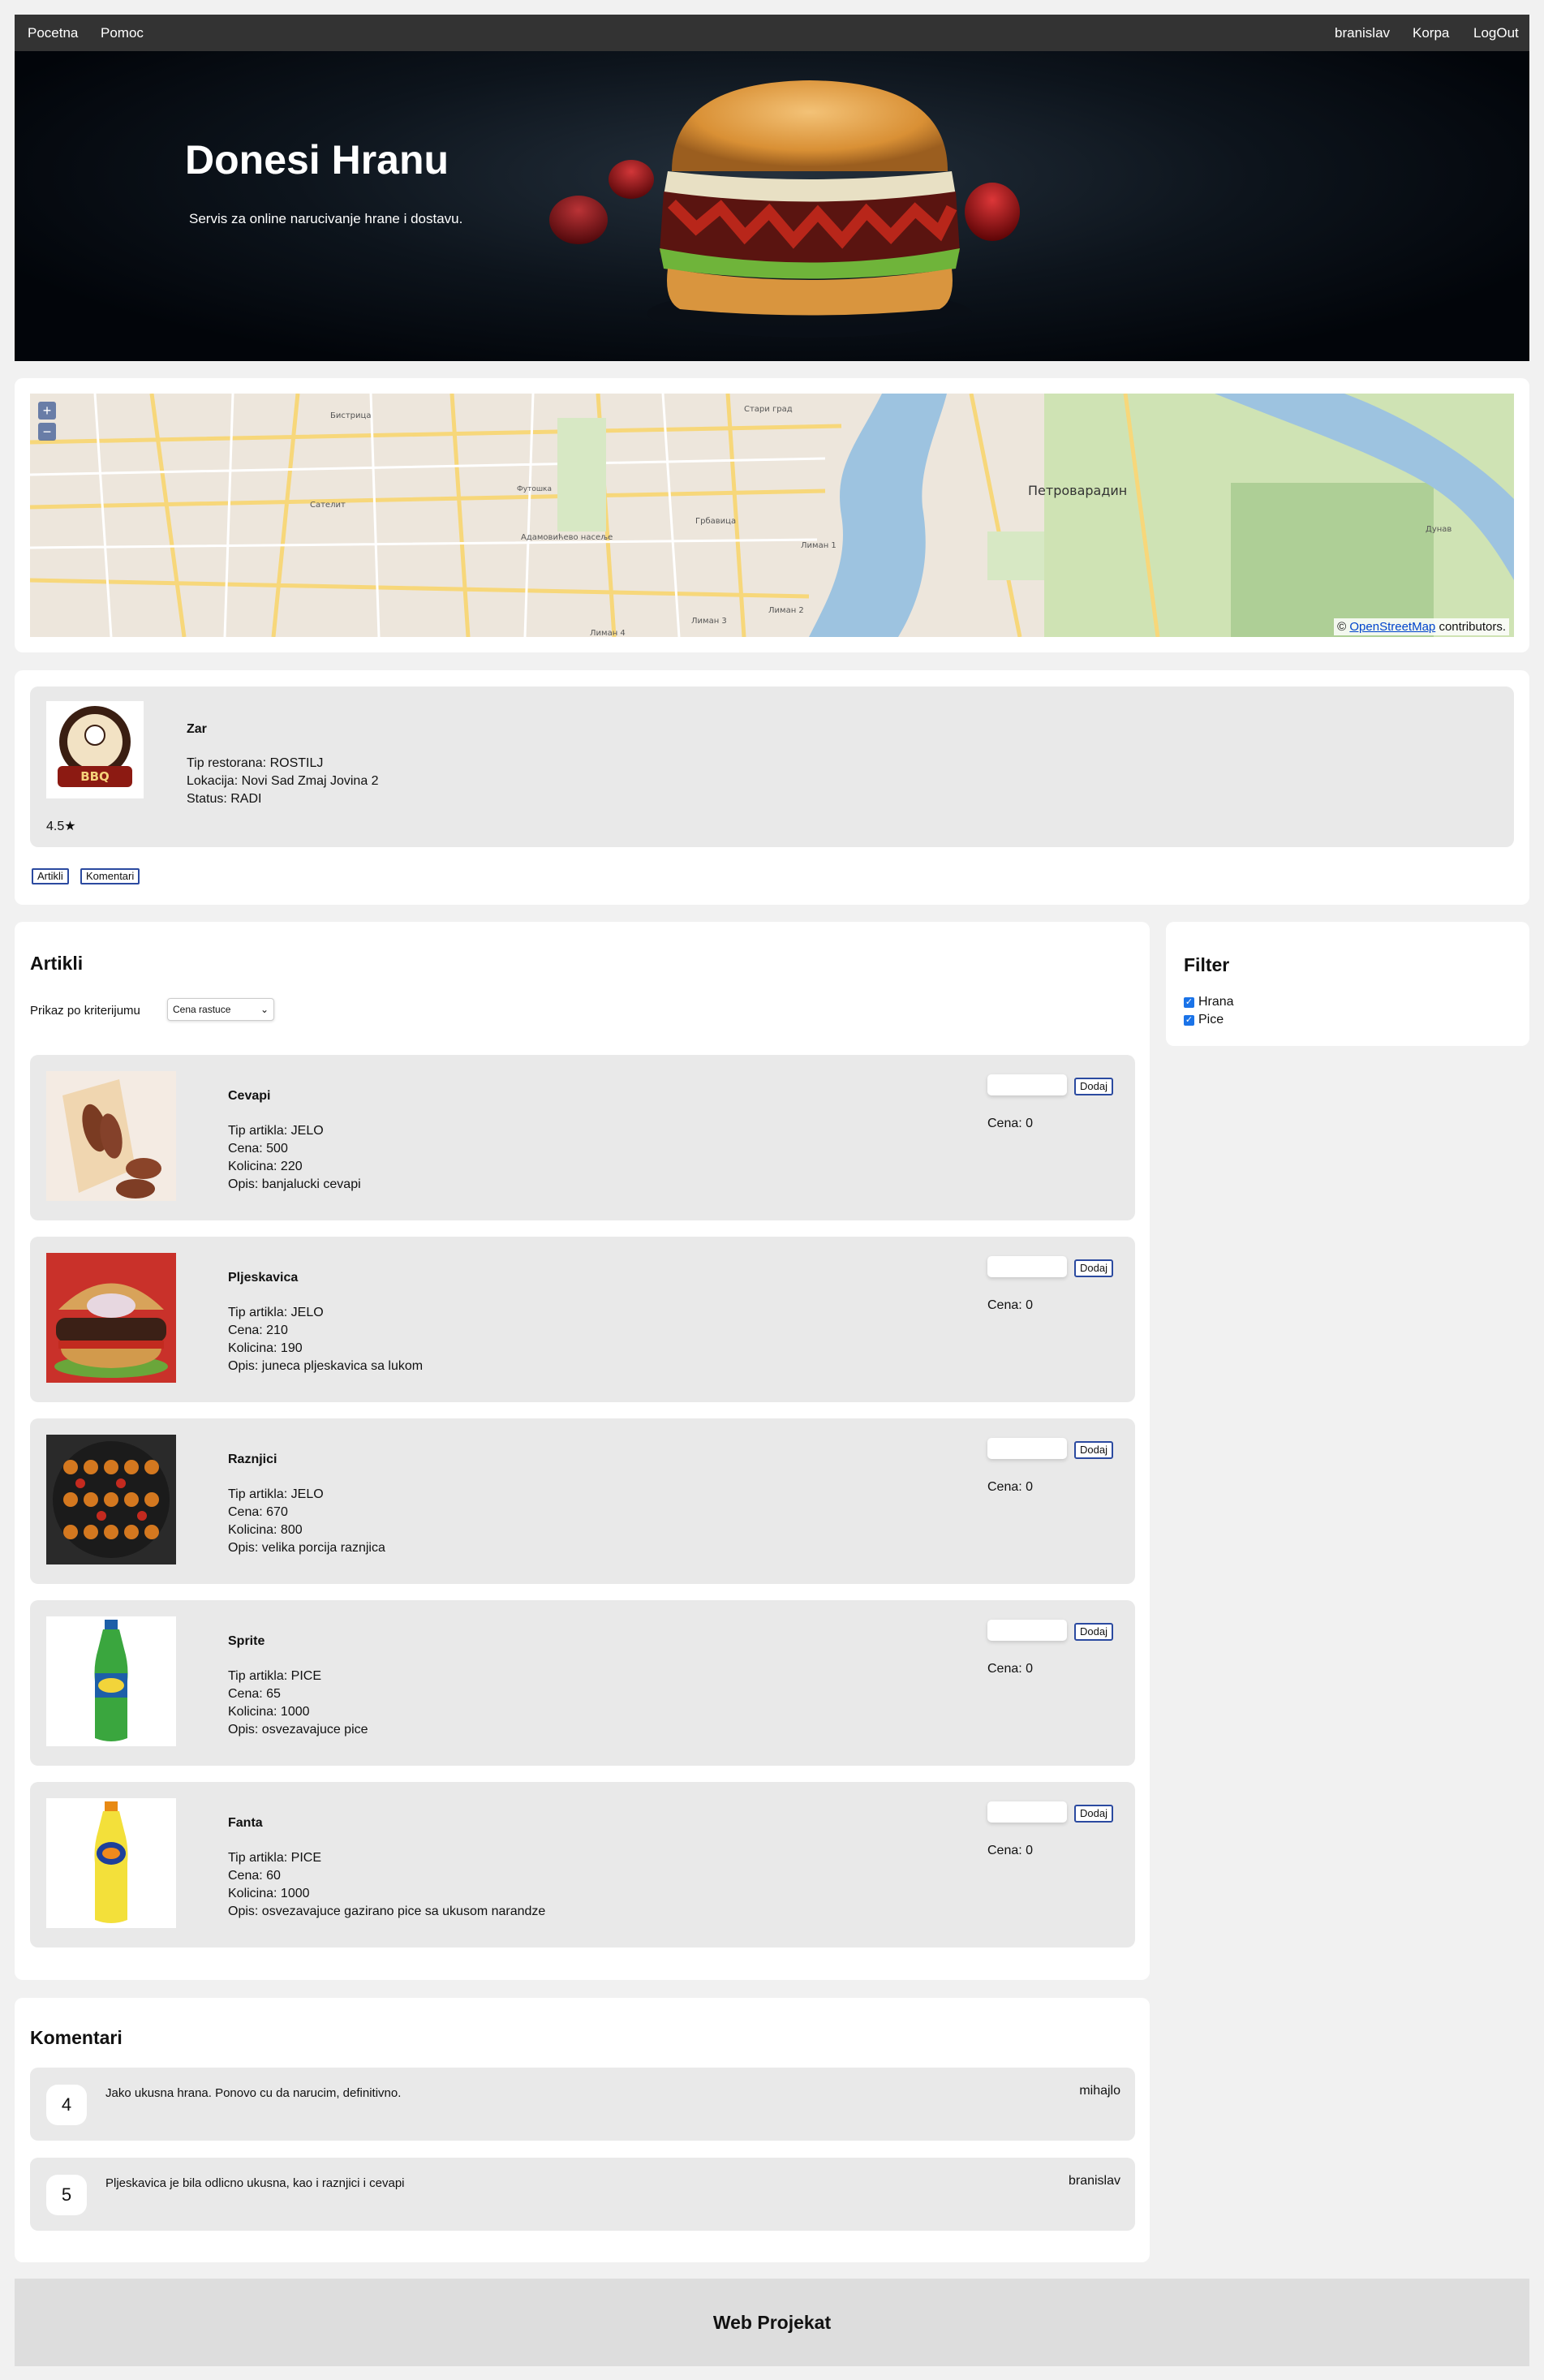  What do you see at coordinates (258, 1149) in the screenshot?
I see `item-price: Cena: 500` at bounding box center [258, 1149].